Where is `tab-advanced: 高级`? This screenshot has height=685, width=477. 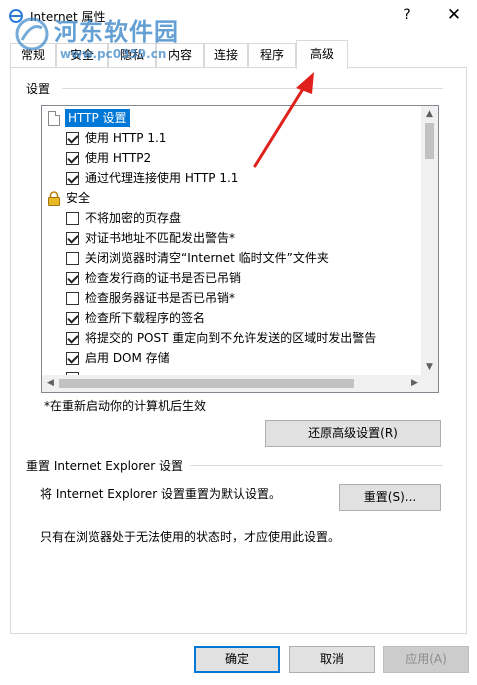 tab-advanced: 高级 is located at coordinates (322, 54).